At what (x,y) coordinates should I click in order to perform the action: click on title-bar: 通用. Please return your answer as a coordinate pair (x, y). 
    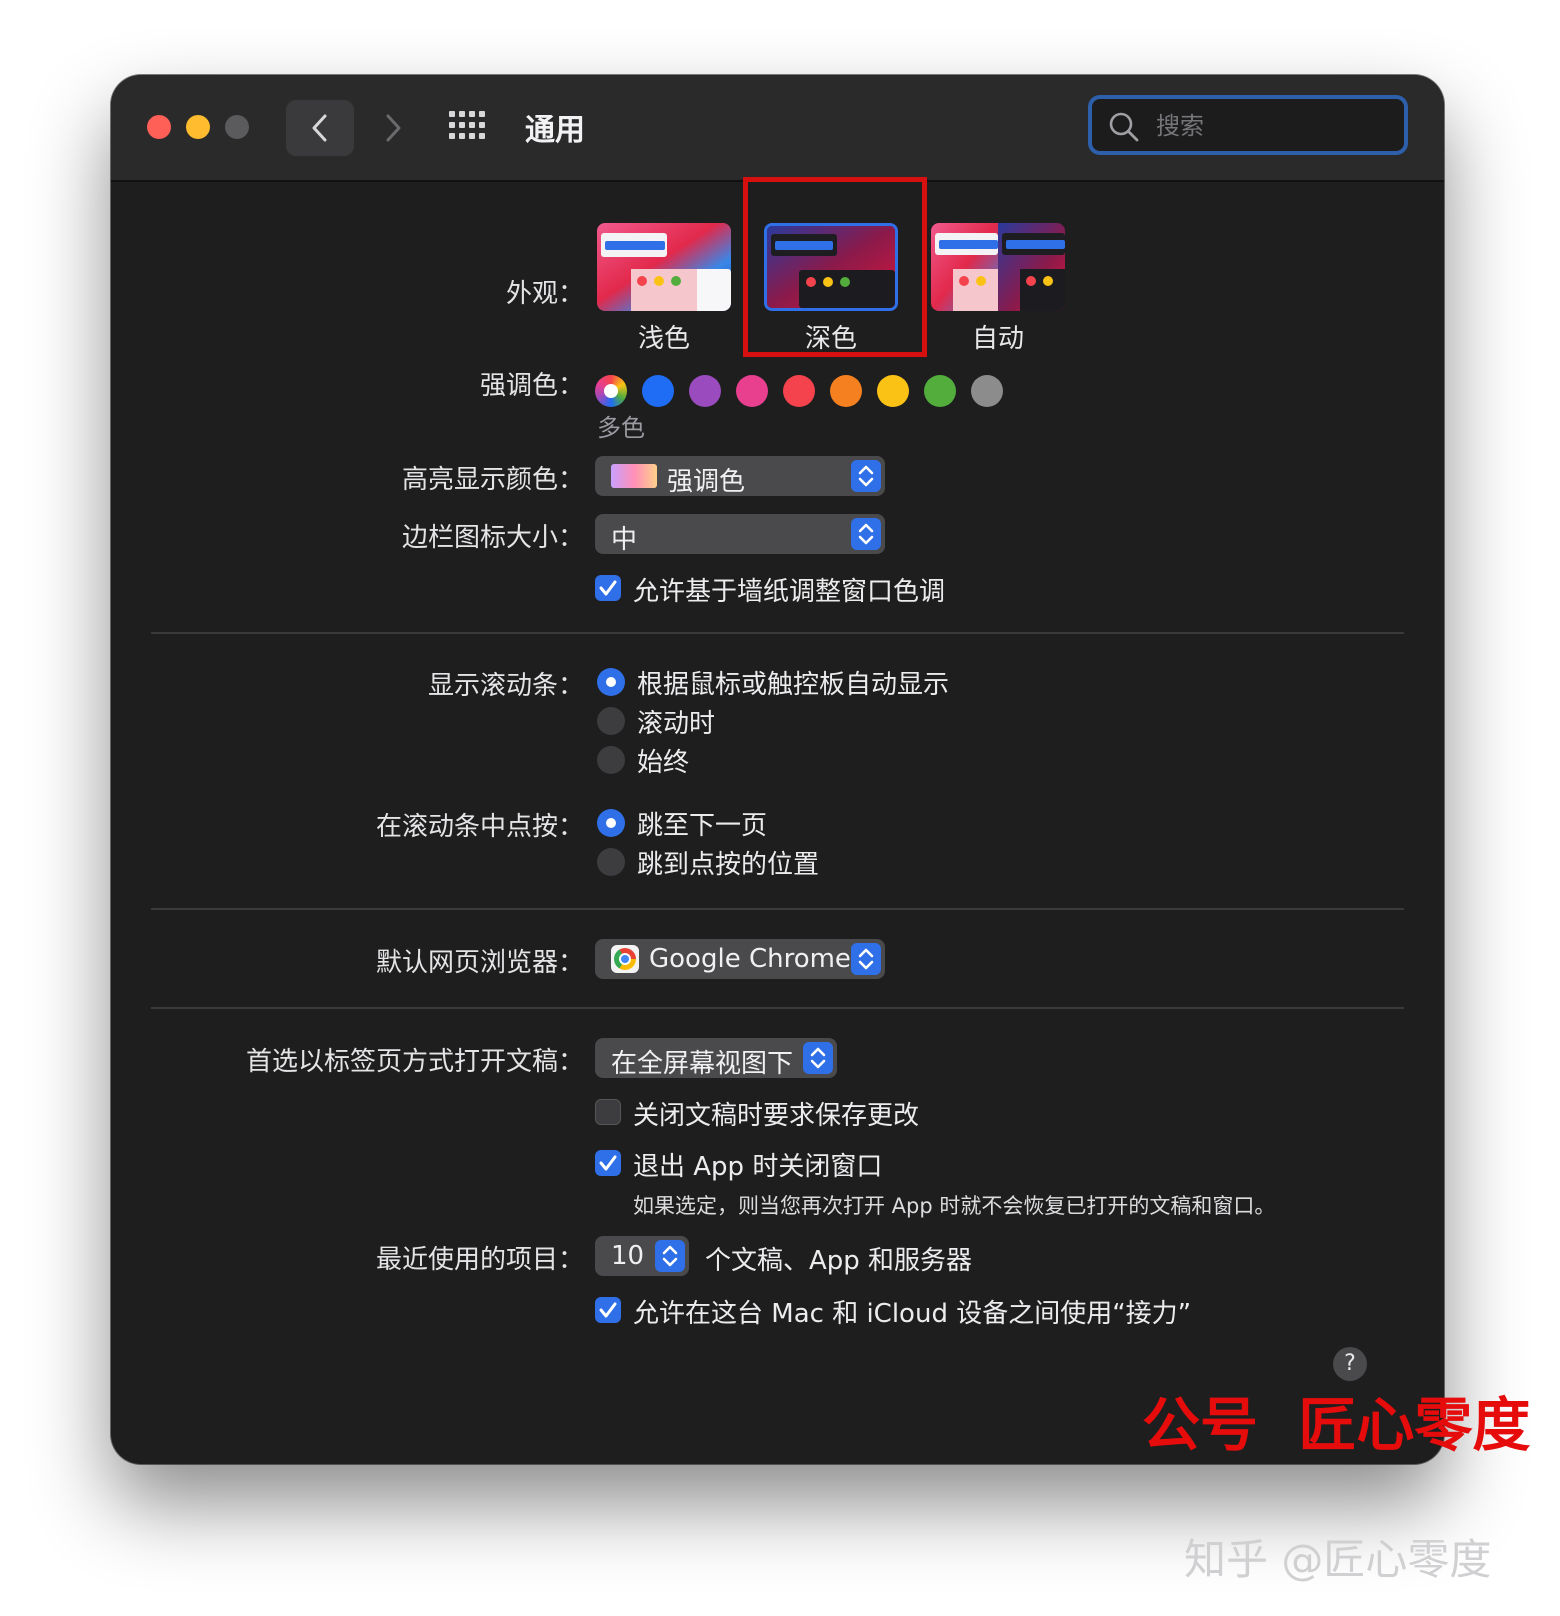
    Looking at the image, I should click on (777, 128).